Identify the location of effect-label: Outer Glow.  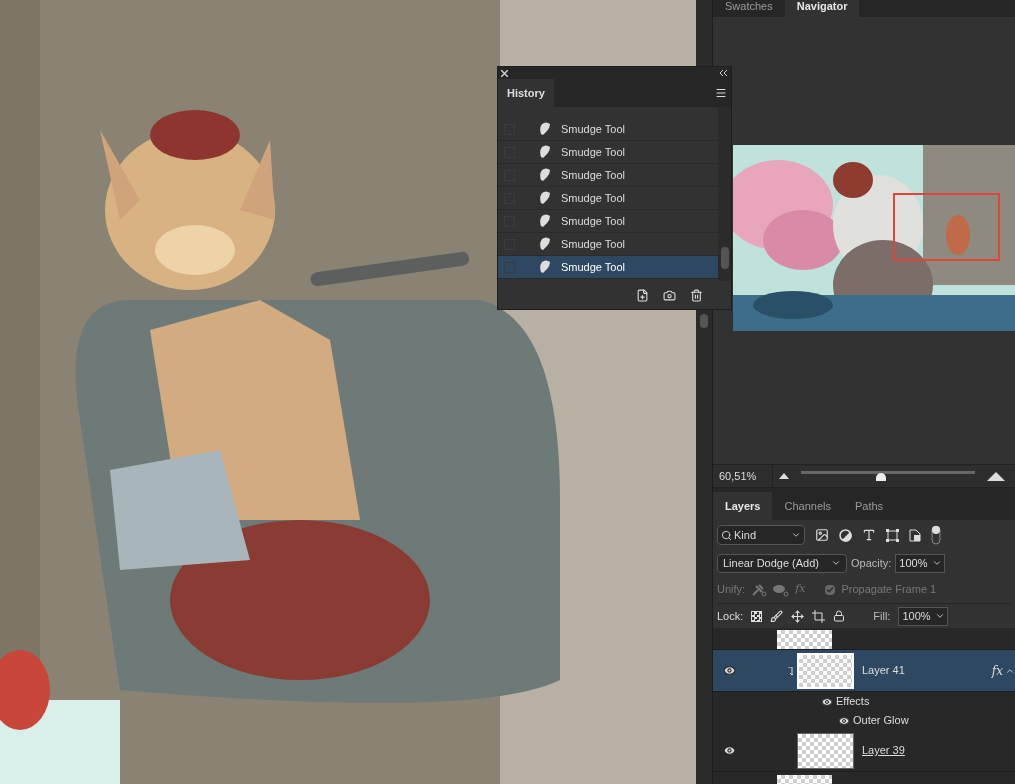
(881, 721).